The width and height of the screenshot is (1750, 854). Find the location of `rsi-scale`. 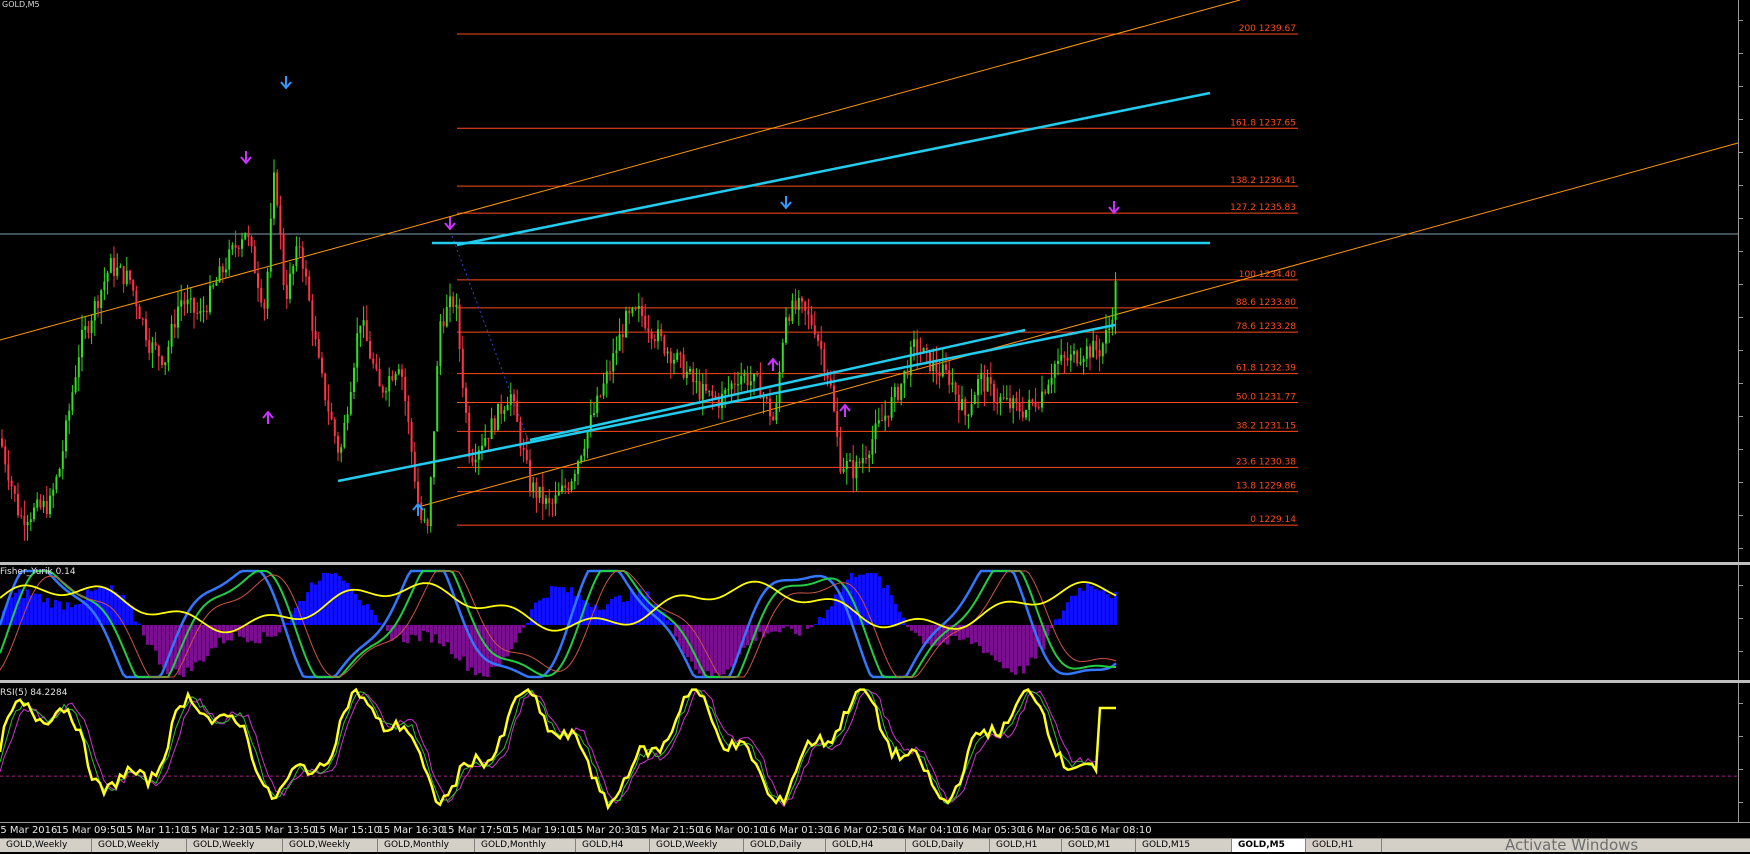

rsi-scale is located at coordinates (1744, 752).